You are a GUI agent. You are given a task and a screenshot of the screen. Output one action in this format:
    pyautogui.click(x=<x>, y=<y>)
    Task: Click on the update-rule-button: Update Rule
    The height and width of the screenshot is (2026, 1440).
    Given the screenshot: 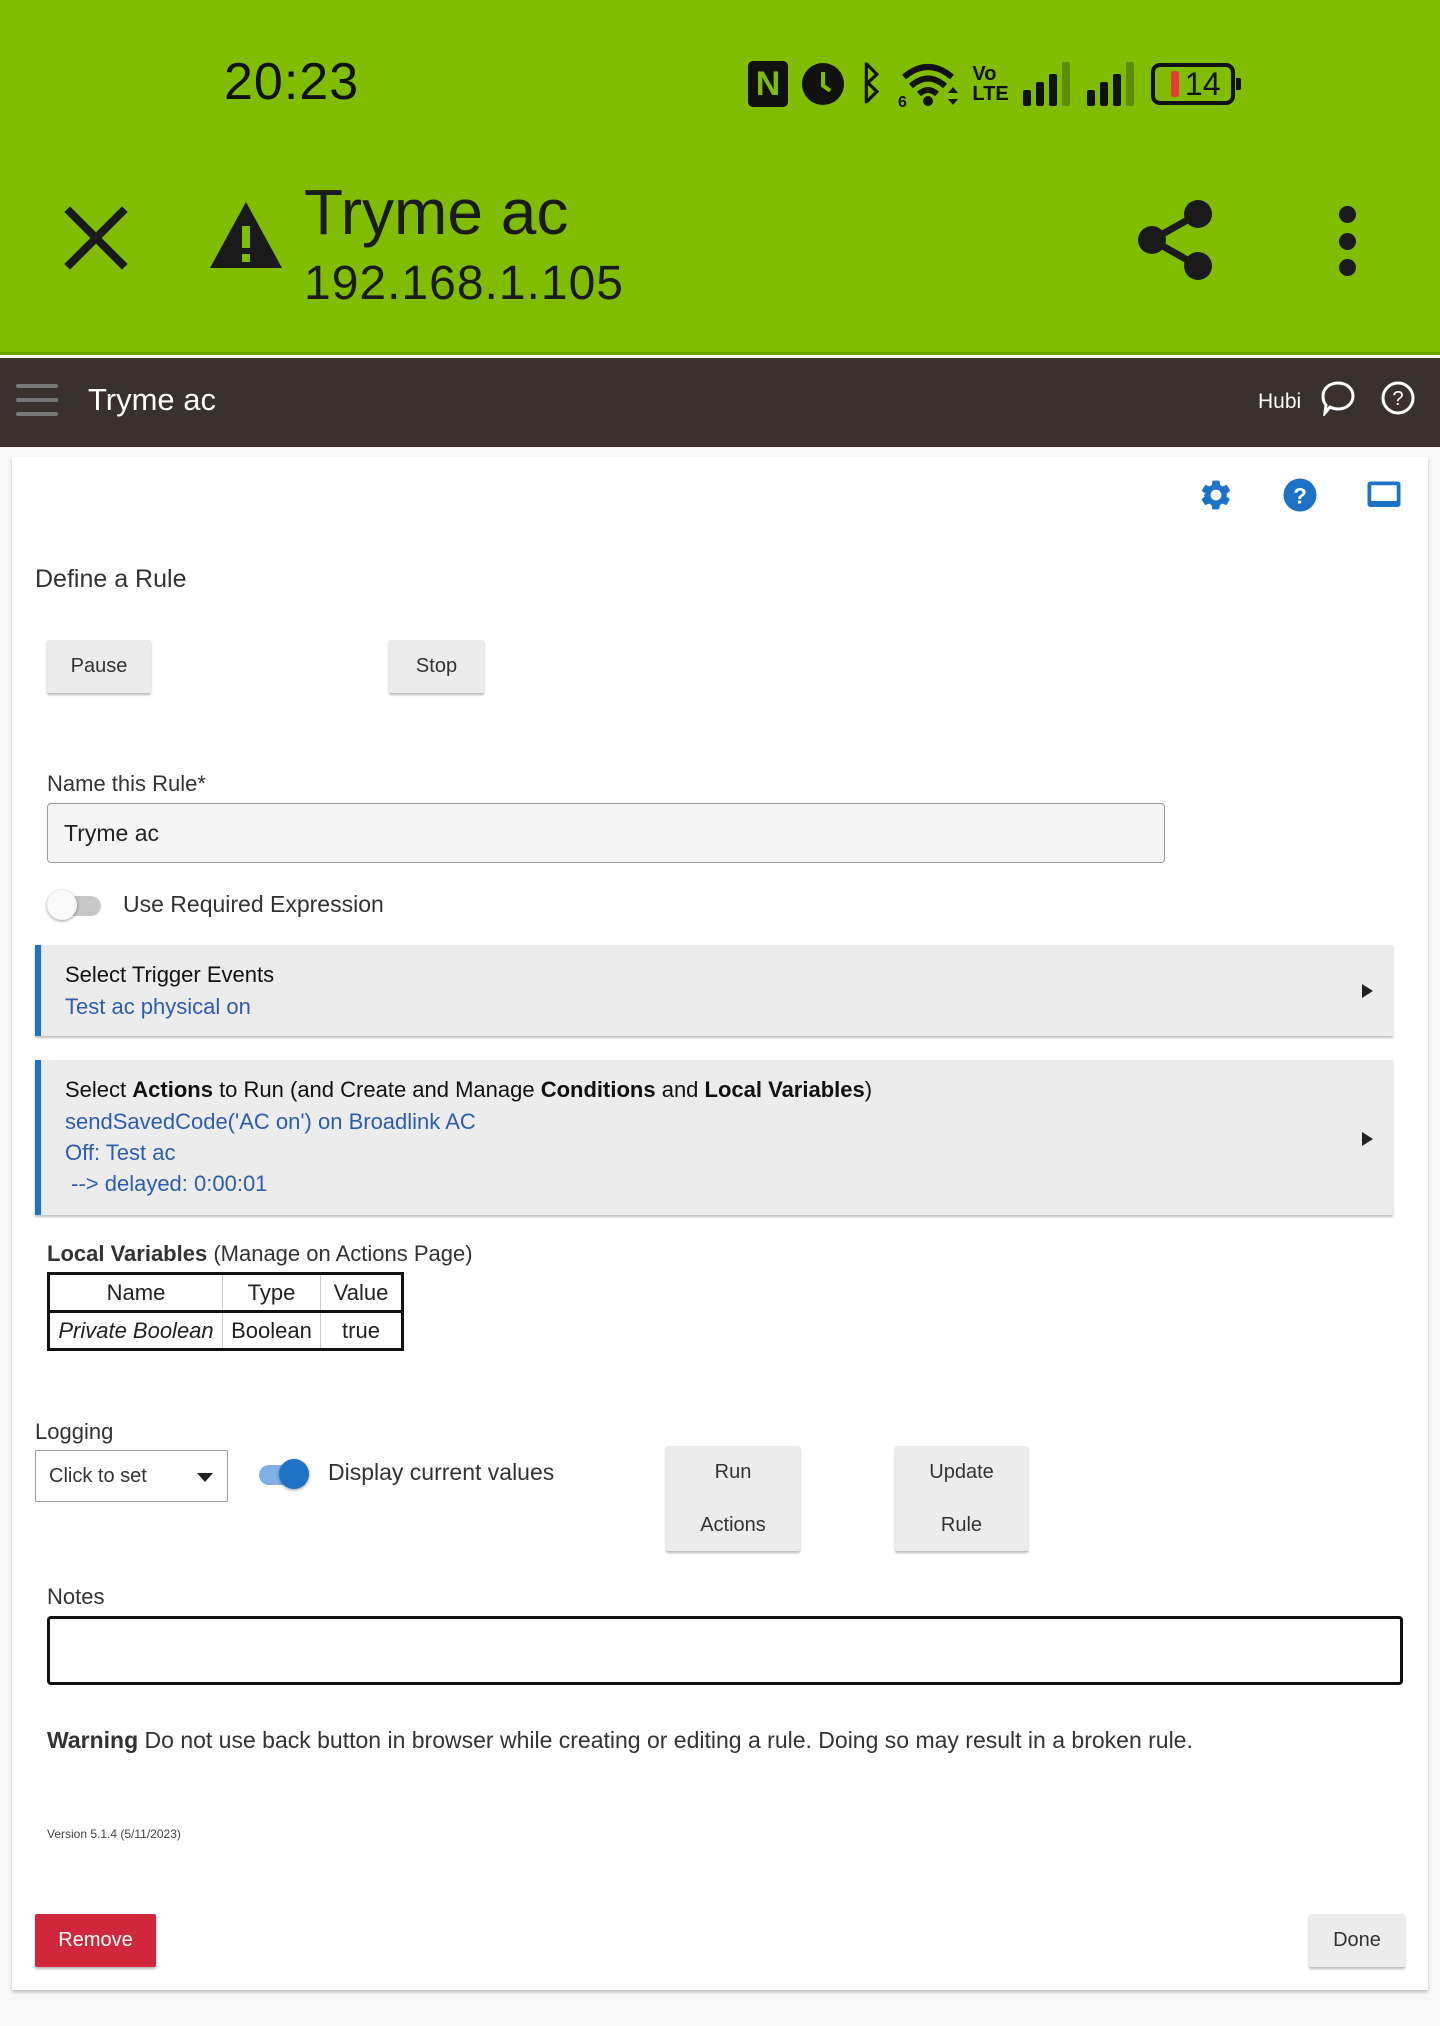 What is the action you would take?
    pyautogui.click(x=961, y=1498)
    